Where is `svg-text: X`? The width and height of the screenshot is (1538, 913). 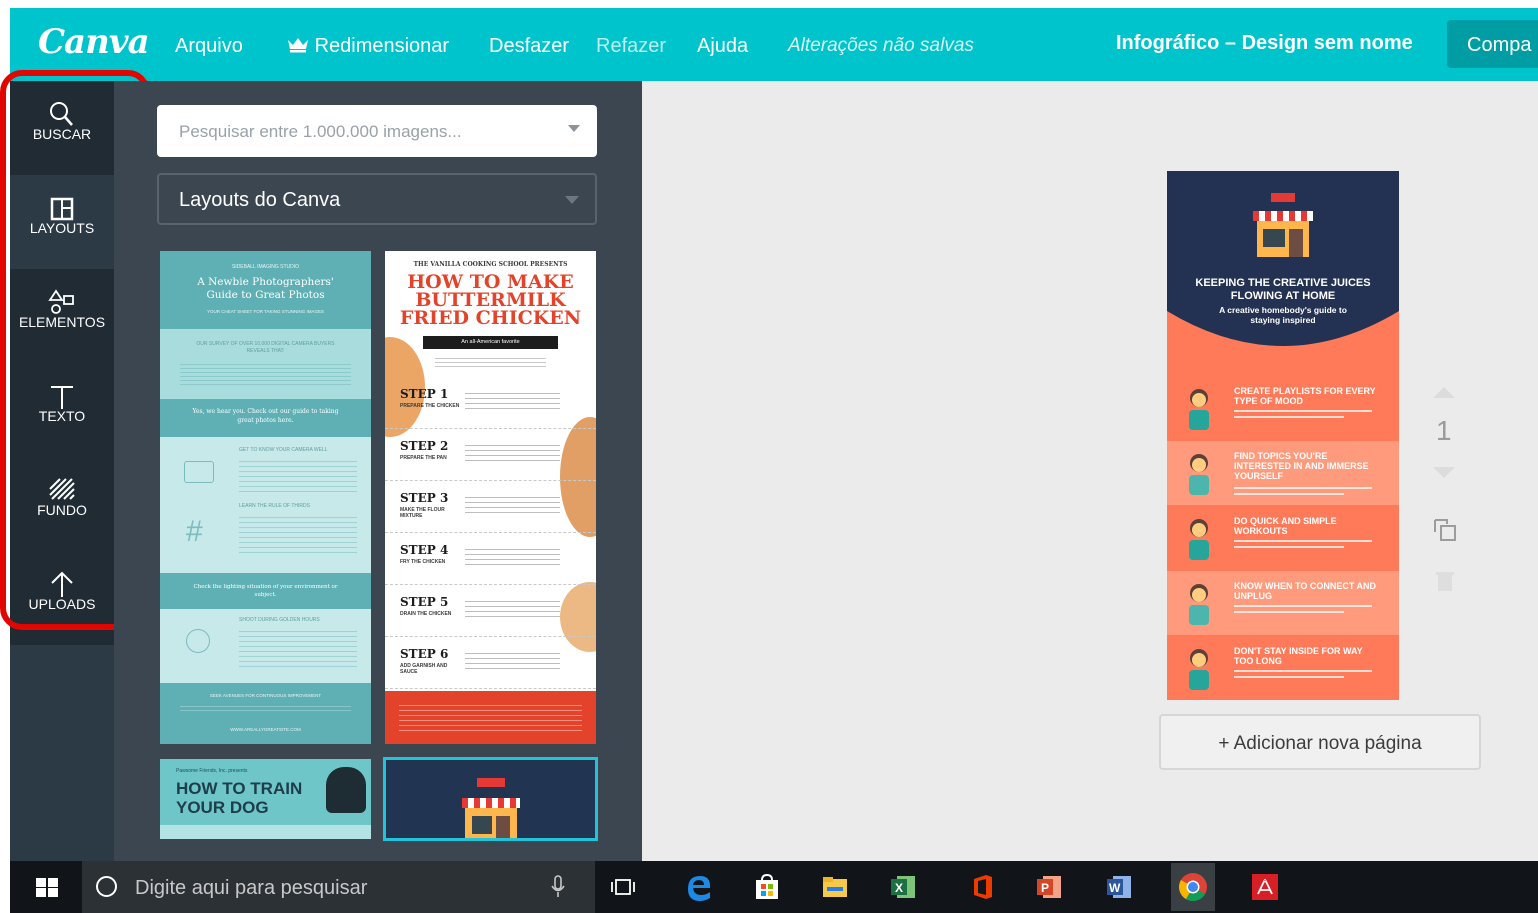
svg-text: X is located at coordinates (899, 888).